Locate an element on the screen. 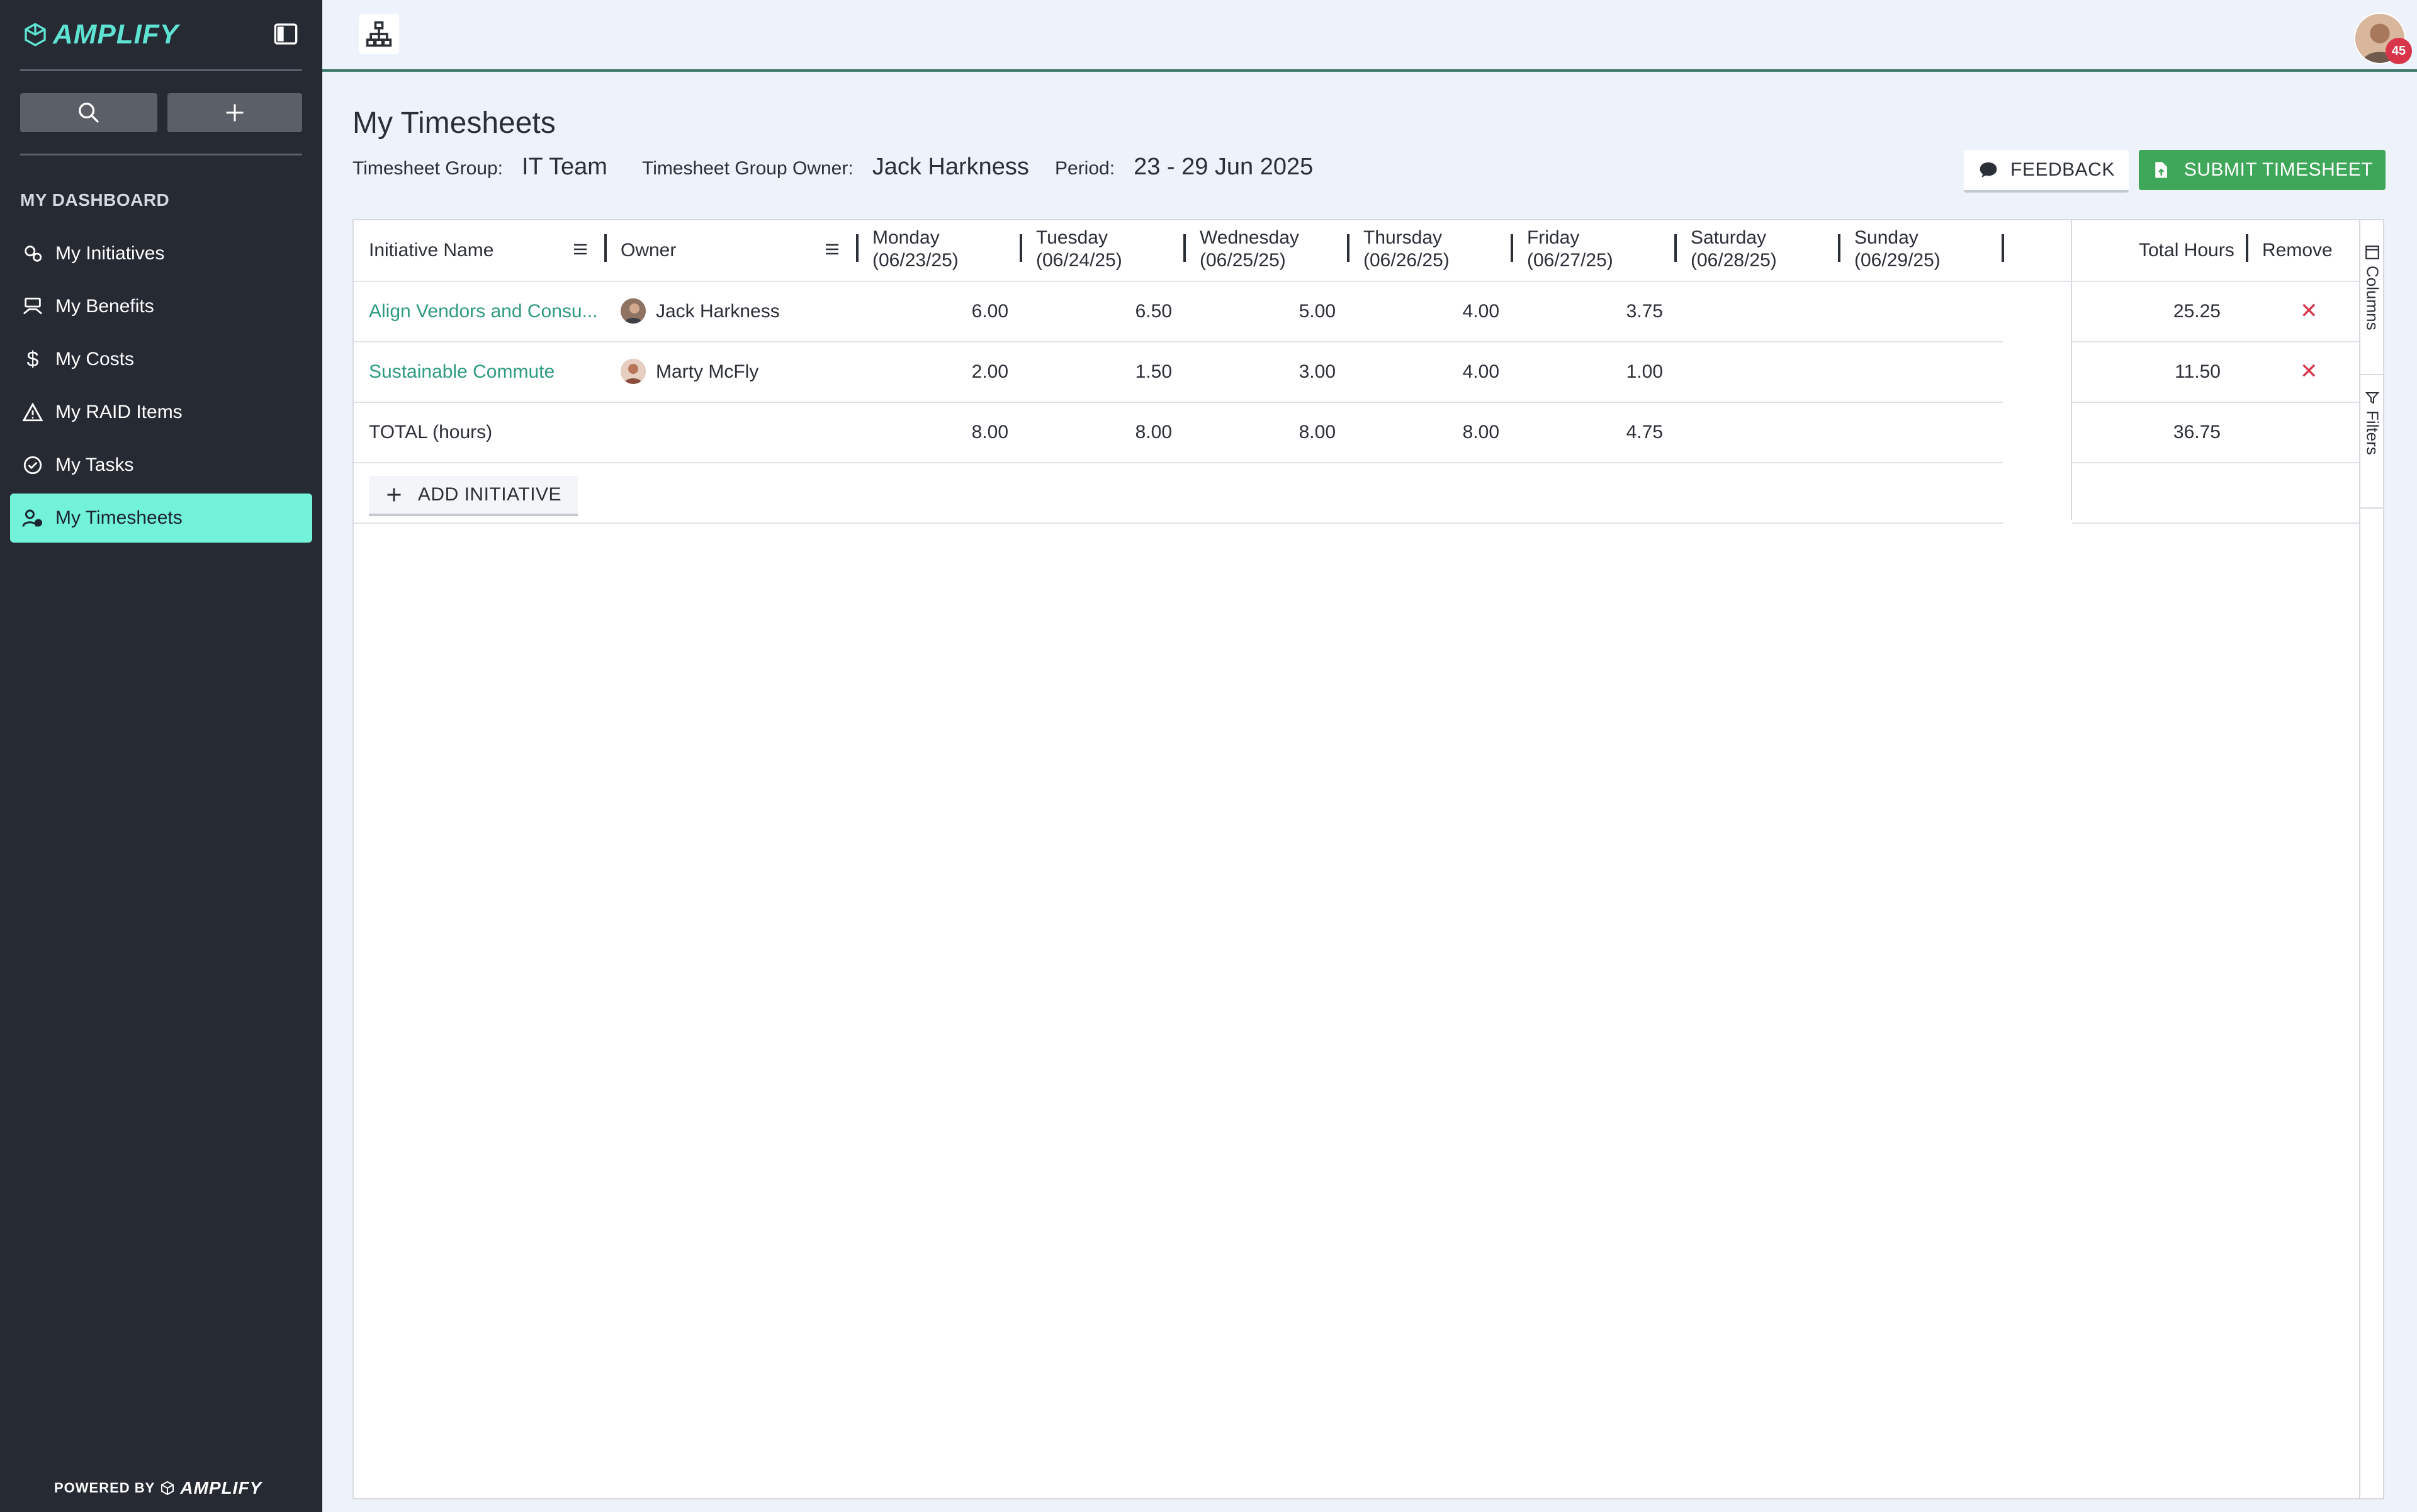 This screenshot has width=2417, height=1512. total-hours-cell: 25.25 is located at coordinates (2197, 311).